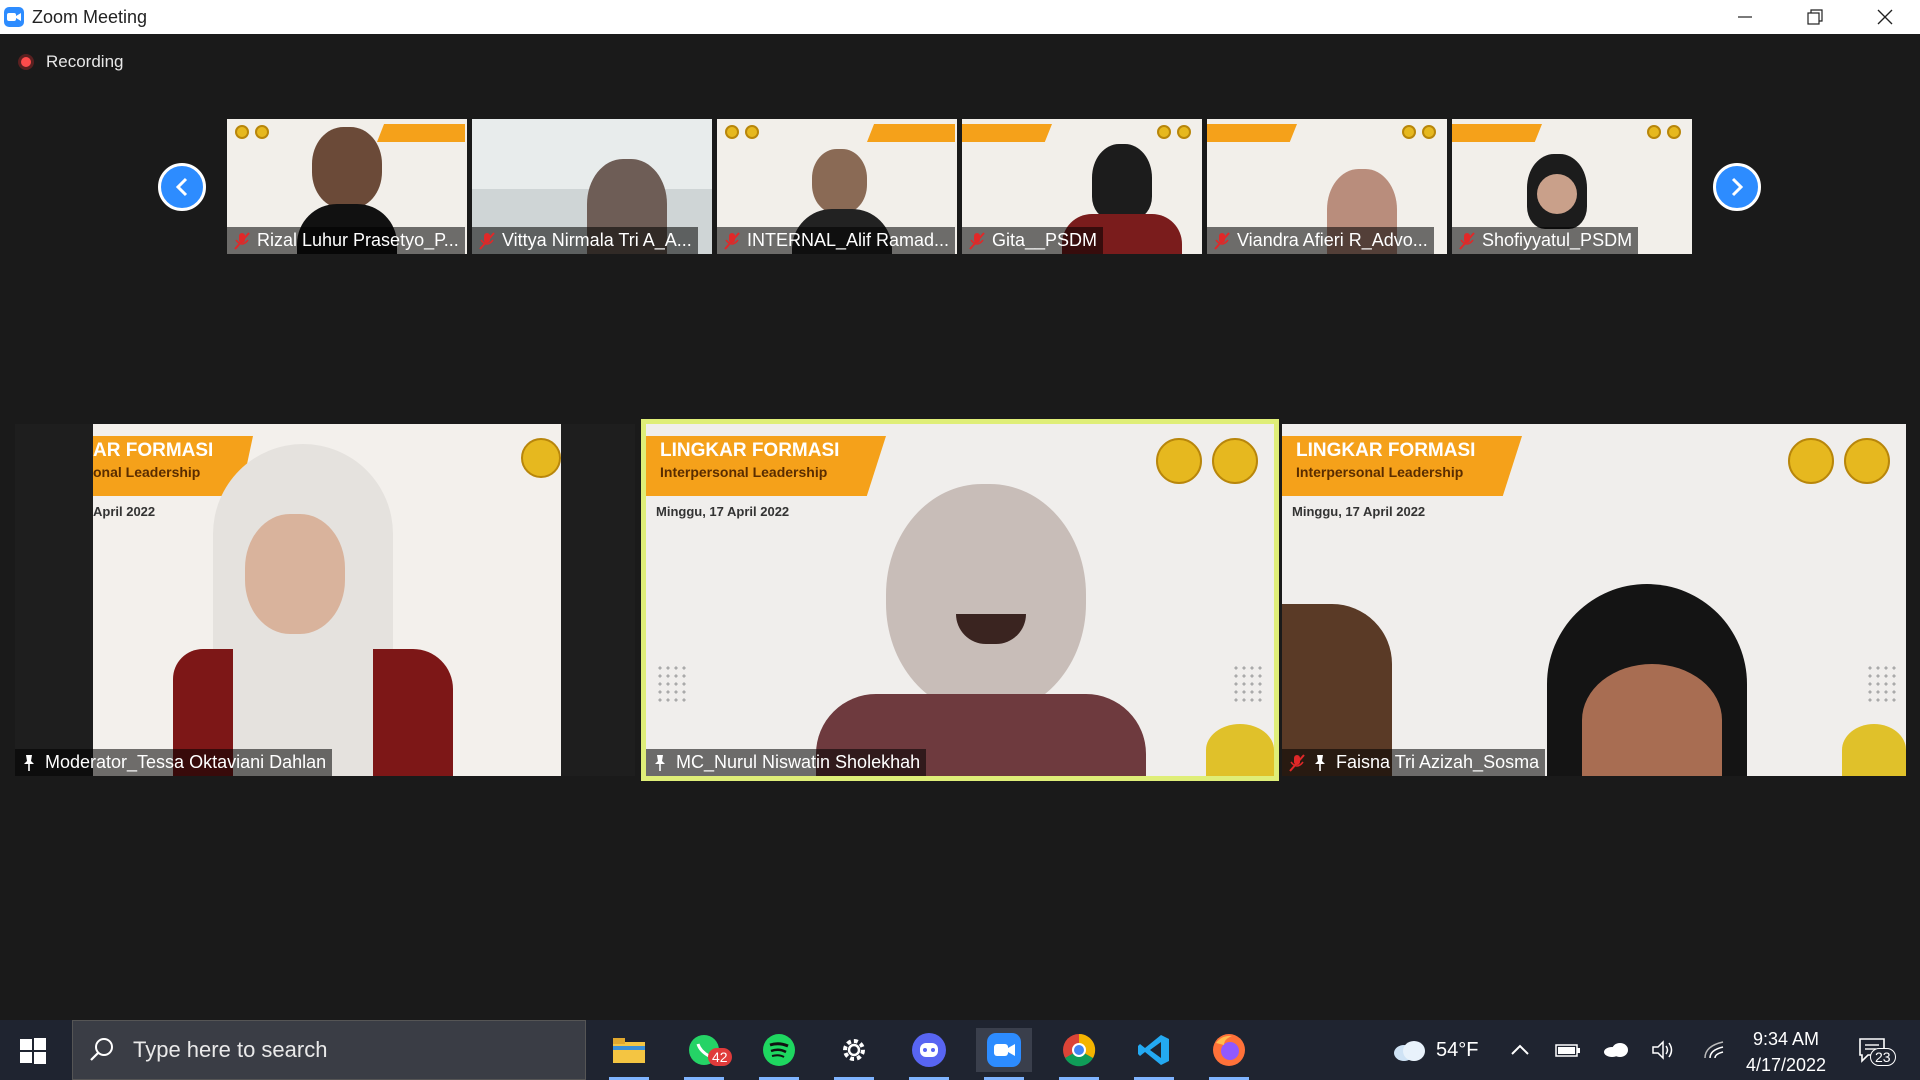 This screenshot has width=1920, height=1080. I want to click on participant-name: Shofiyyatul_PSDM, so click(1557, 240).